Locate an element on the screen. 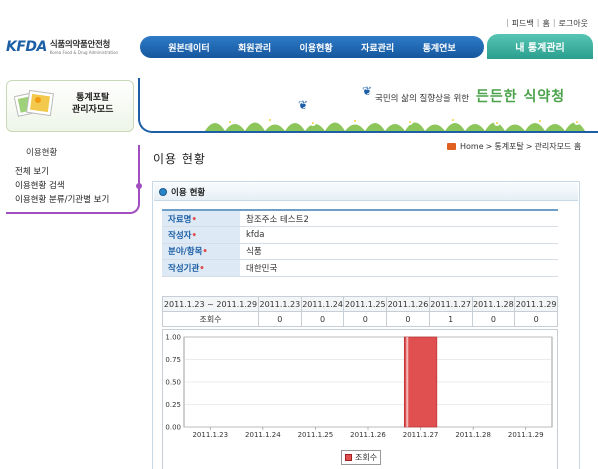 The image size is (598, 469). y-tick-label: 1.00 is located at coordinates (173, 338).